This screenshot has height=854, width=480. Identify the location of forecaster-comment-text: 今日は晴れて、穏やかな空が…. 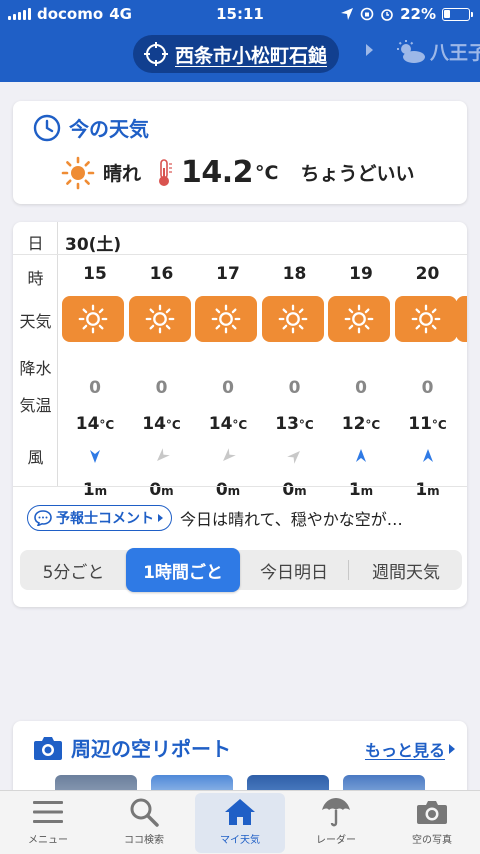
(291, 518).